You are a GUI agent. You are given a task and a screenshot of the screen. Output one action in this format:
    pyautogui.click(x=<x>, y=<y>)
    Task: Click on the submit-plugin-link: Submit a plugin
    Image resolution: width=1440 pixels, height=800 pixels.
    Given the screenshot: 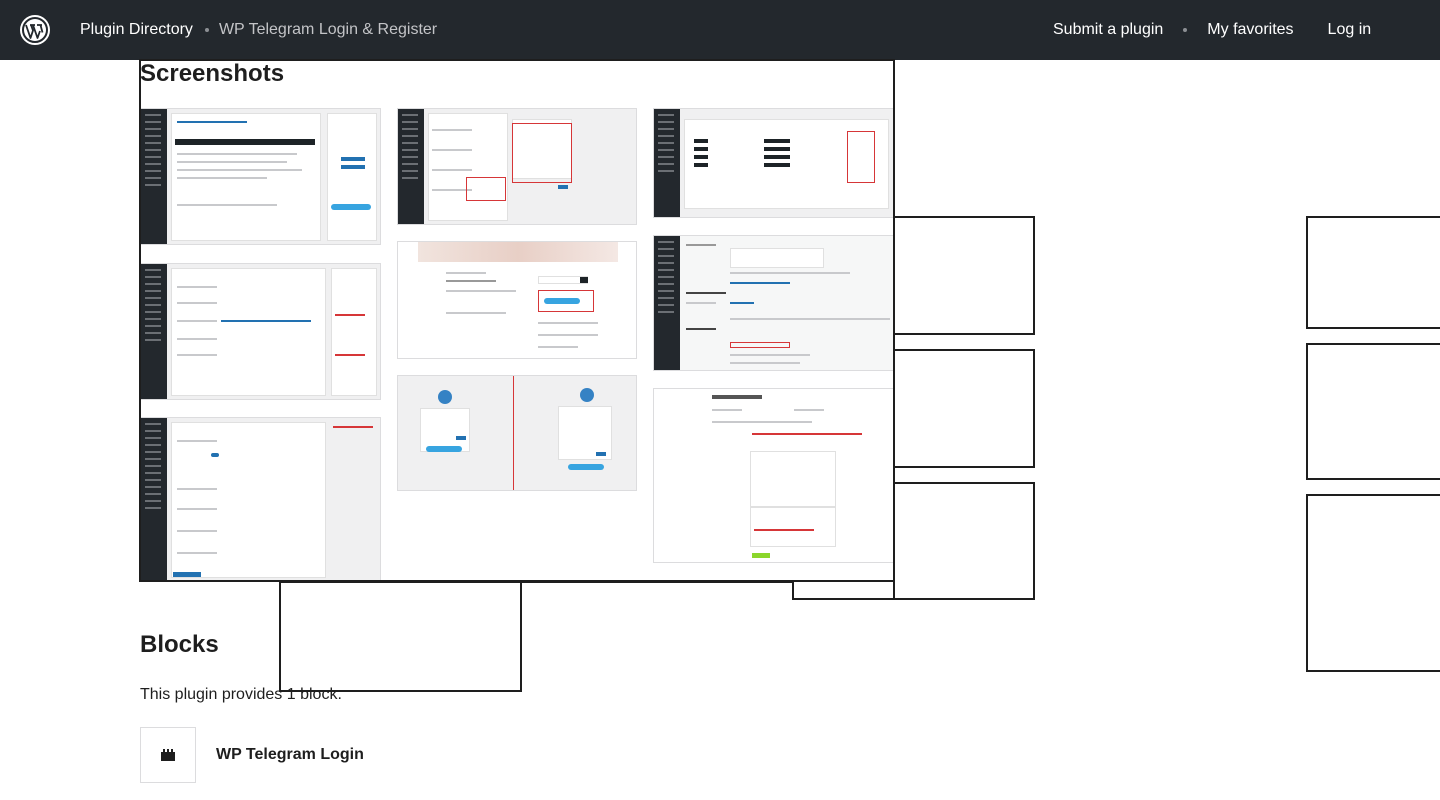 What is the action you would take?
    pyautogui.click(x=1108, y=30)
    